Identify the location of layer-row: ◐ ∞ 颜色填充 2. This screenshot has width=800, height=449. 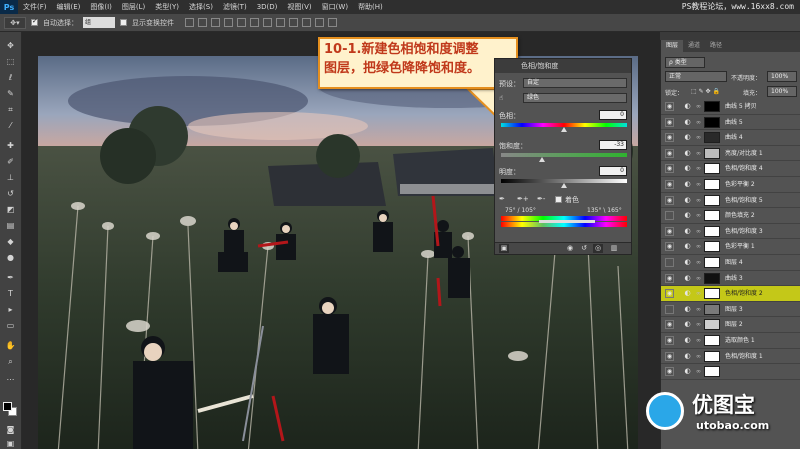
(730, 216).